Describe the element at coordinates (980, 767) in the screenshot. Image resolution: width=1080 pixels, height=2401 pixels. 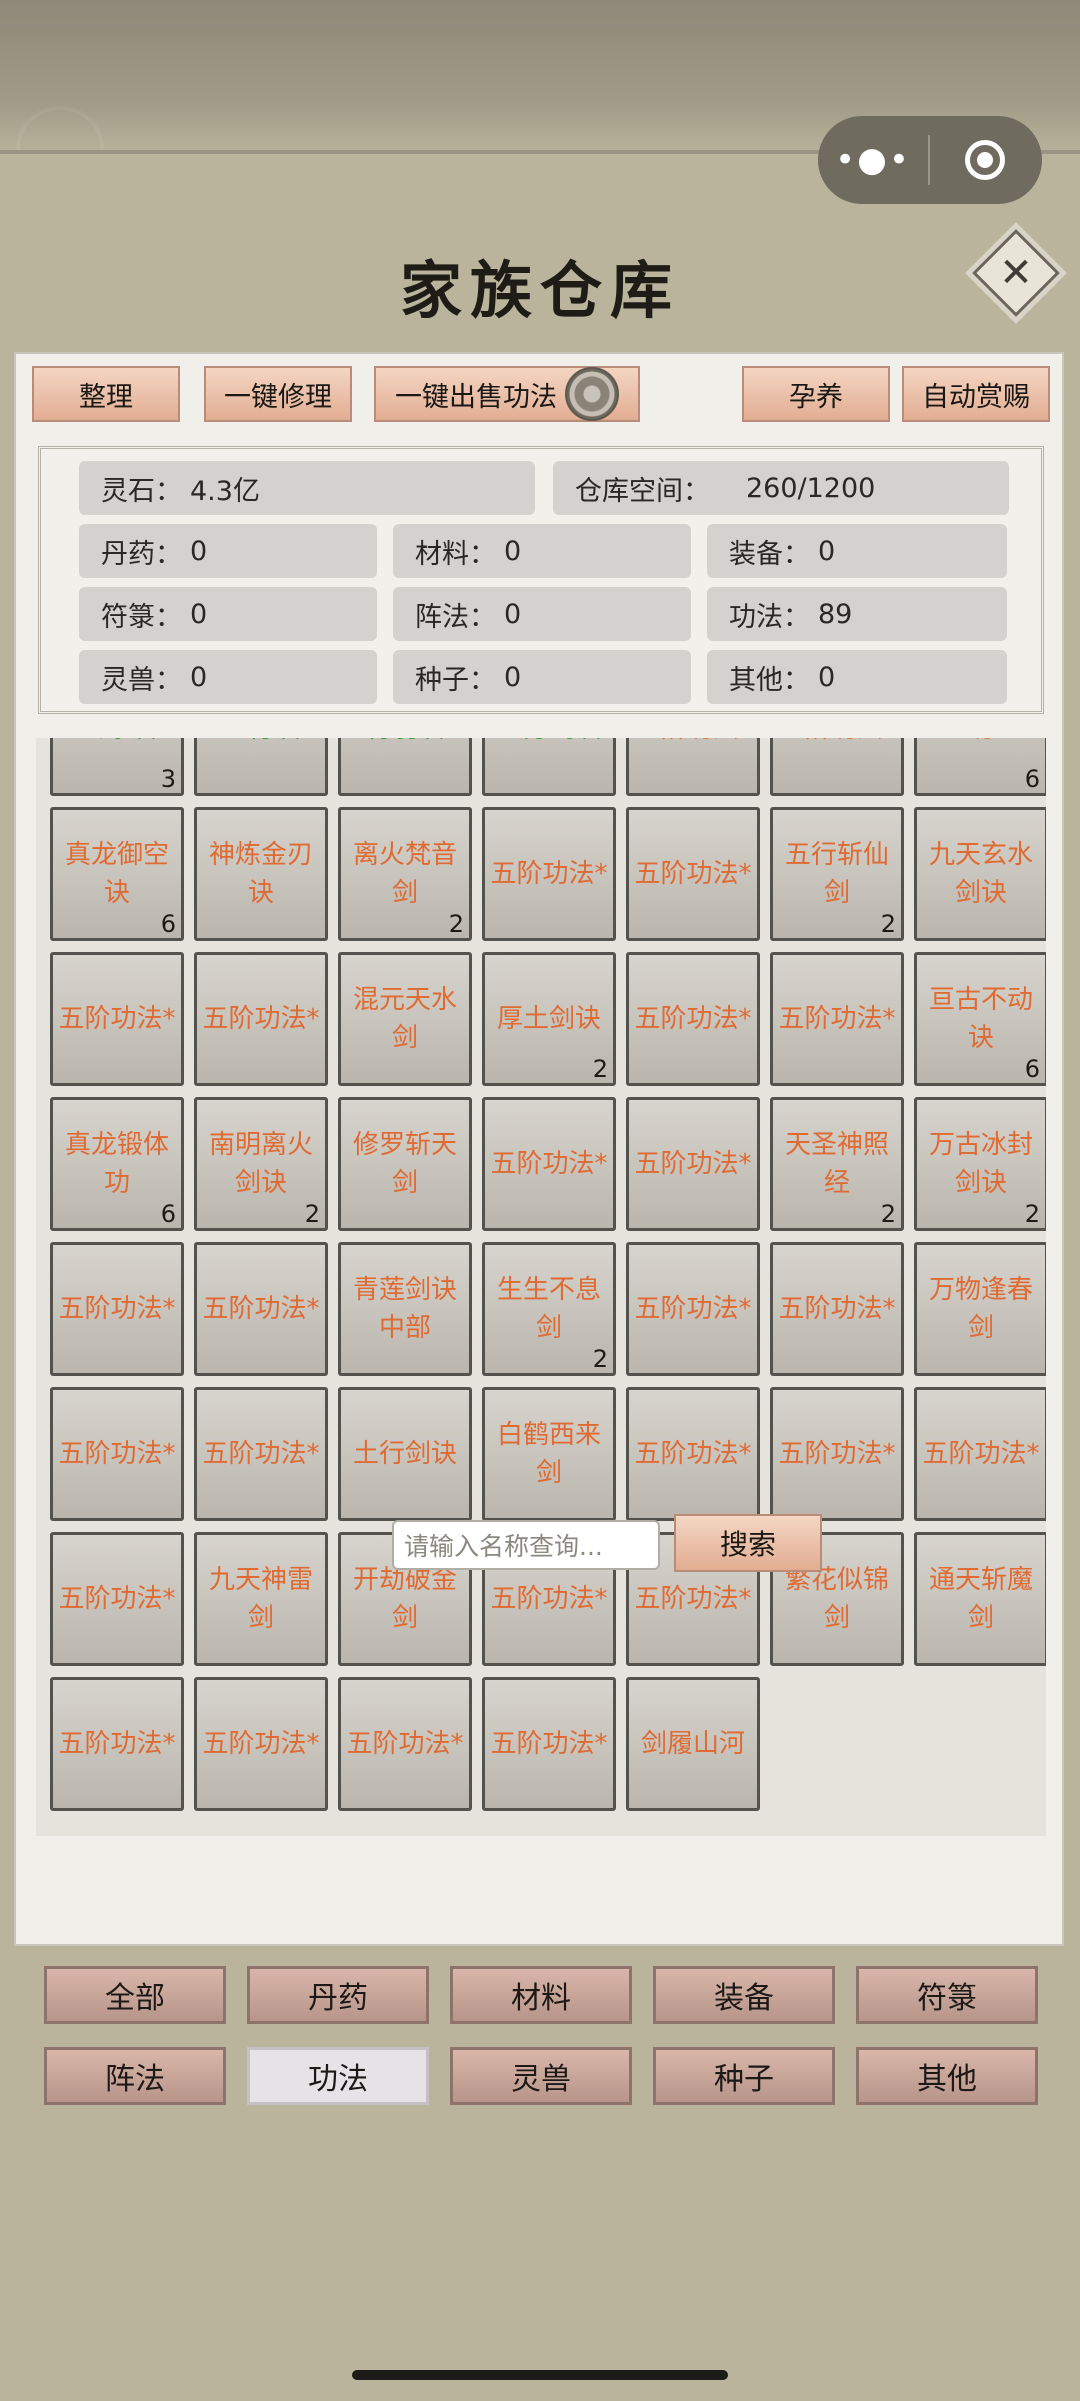
I see `item-slot: 功6` at that location.